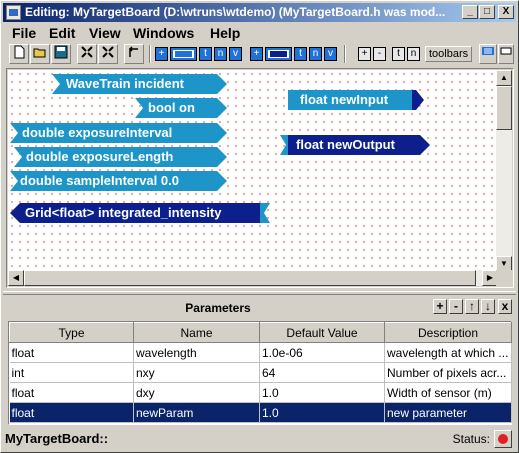 The image size is (519, 453). What do you see at coordinates (61, 54) in the screenshot?
I see `save-icon` at bounding box center [61, 54].